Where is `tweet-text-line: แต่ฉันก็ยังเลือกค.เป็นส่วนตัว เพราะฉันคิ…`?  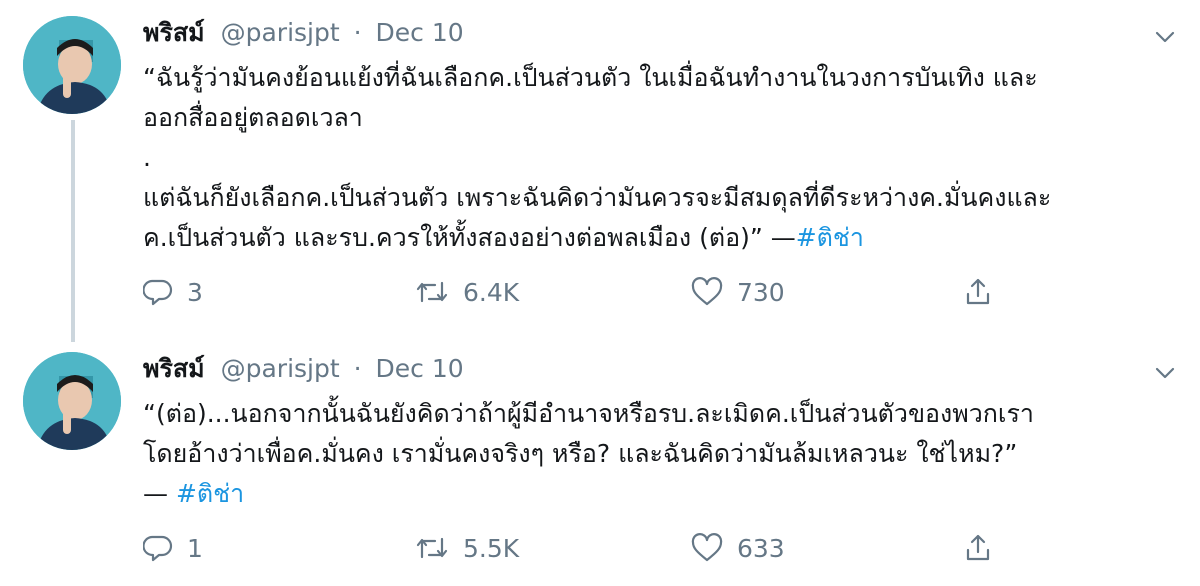
tweet-text-line: แต่ฉันก็ยังเลือกค.เป็นส่วนตัว เพราะฉันคิ… is located at coordinates (597, 197).